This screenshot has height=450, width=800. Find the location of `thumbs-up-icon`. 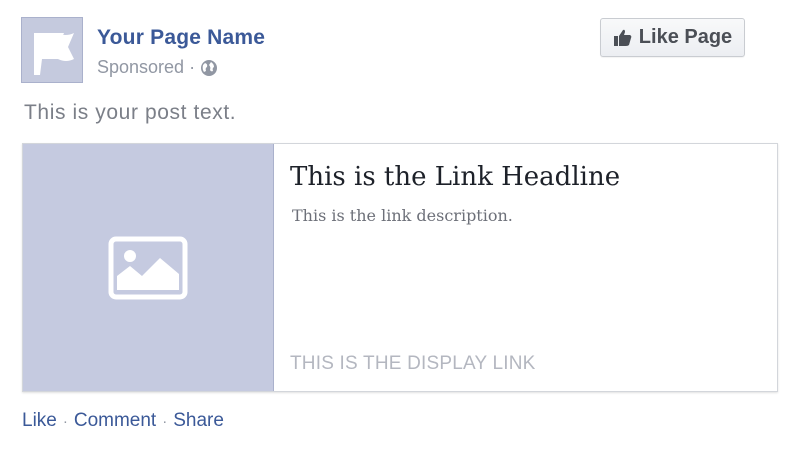

thumbs-up-icon is located at coordinates (622, 37).